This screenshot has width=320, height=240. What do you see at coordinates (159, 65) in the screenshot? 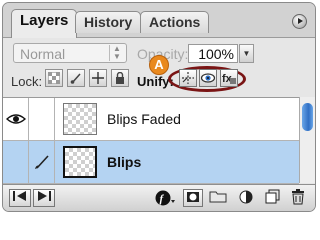
I see `callout-badge: A` at bounding box center [159, 65].